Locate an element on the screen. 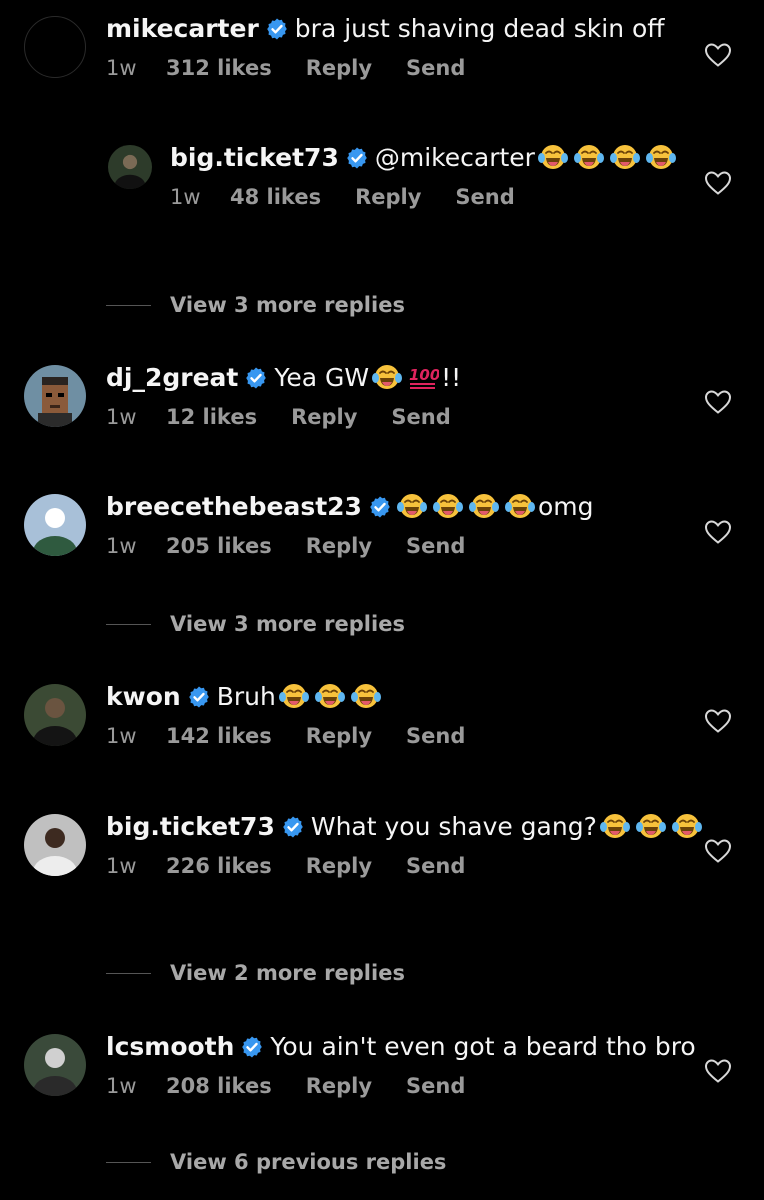 This screenshot has height=1200, width=764. comment-text: bra just shaving dead skin off is located at coordinates (479, 28).